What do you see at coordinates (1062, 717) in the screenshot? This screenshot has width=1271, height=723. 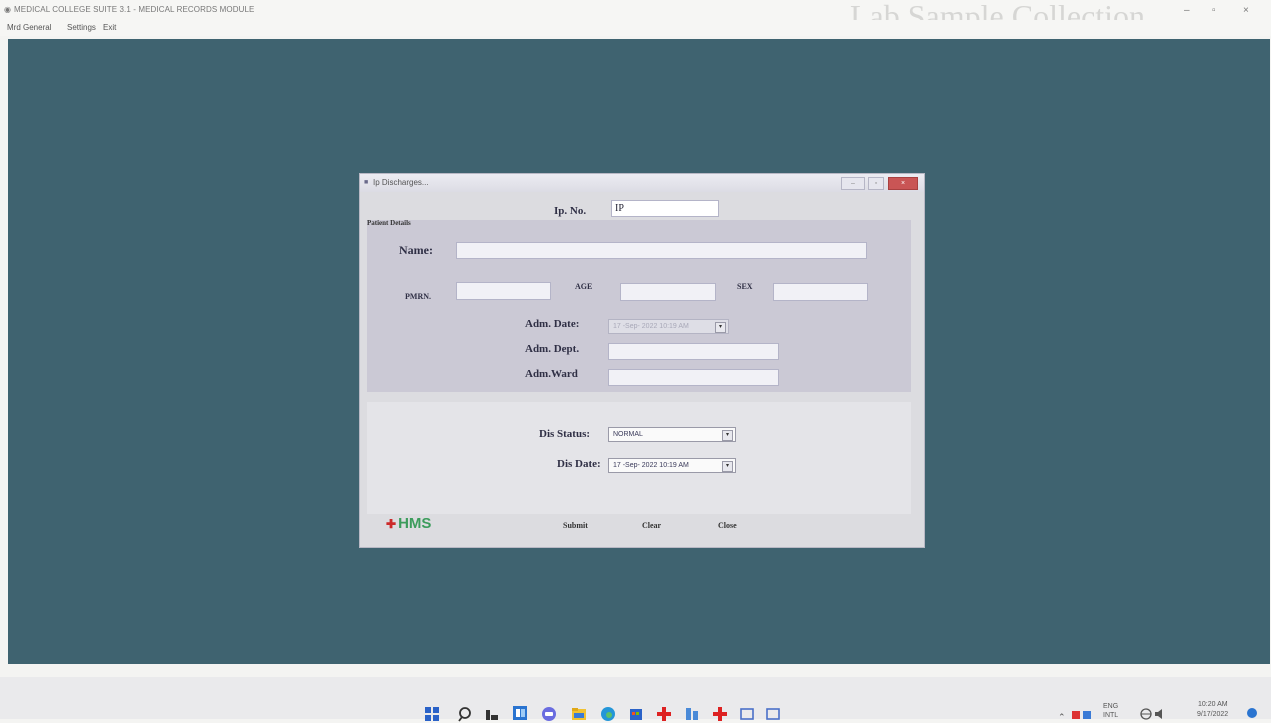 I see `tray-overflow-icon: ⌃` at bounding box center [1062, 717].